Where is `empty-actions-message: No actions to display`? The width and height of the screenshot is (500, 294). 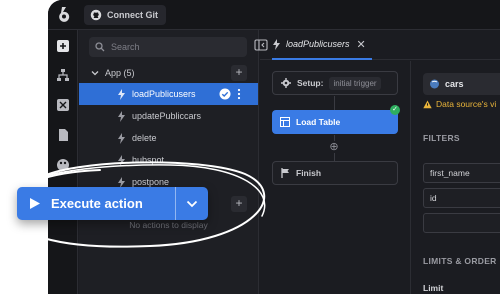
empty-actions-message: No actions to display is located at coordinates (168, 225).